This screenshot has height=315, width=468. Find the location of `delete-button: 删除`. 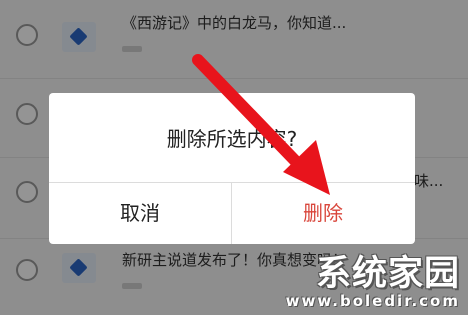

delete-button: 删除 is located at coordinates (323, 213).